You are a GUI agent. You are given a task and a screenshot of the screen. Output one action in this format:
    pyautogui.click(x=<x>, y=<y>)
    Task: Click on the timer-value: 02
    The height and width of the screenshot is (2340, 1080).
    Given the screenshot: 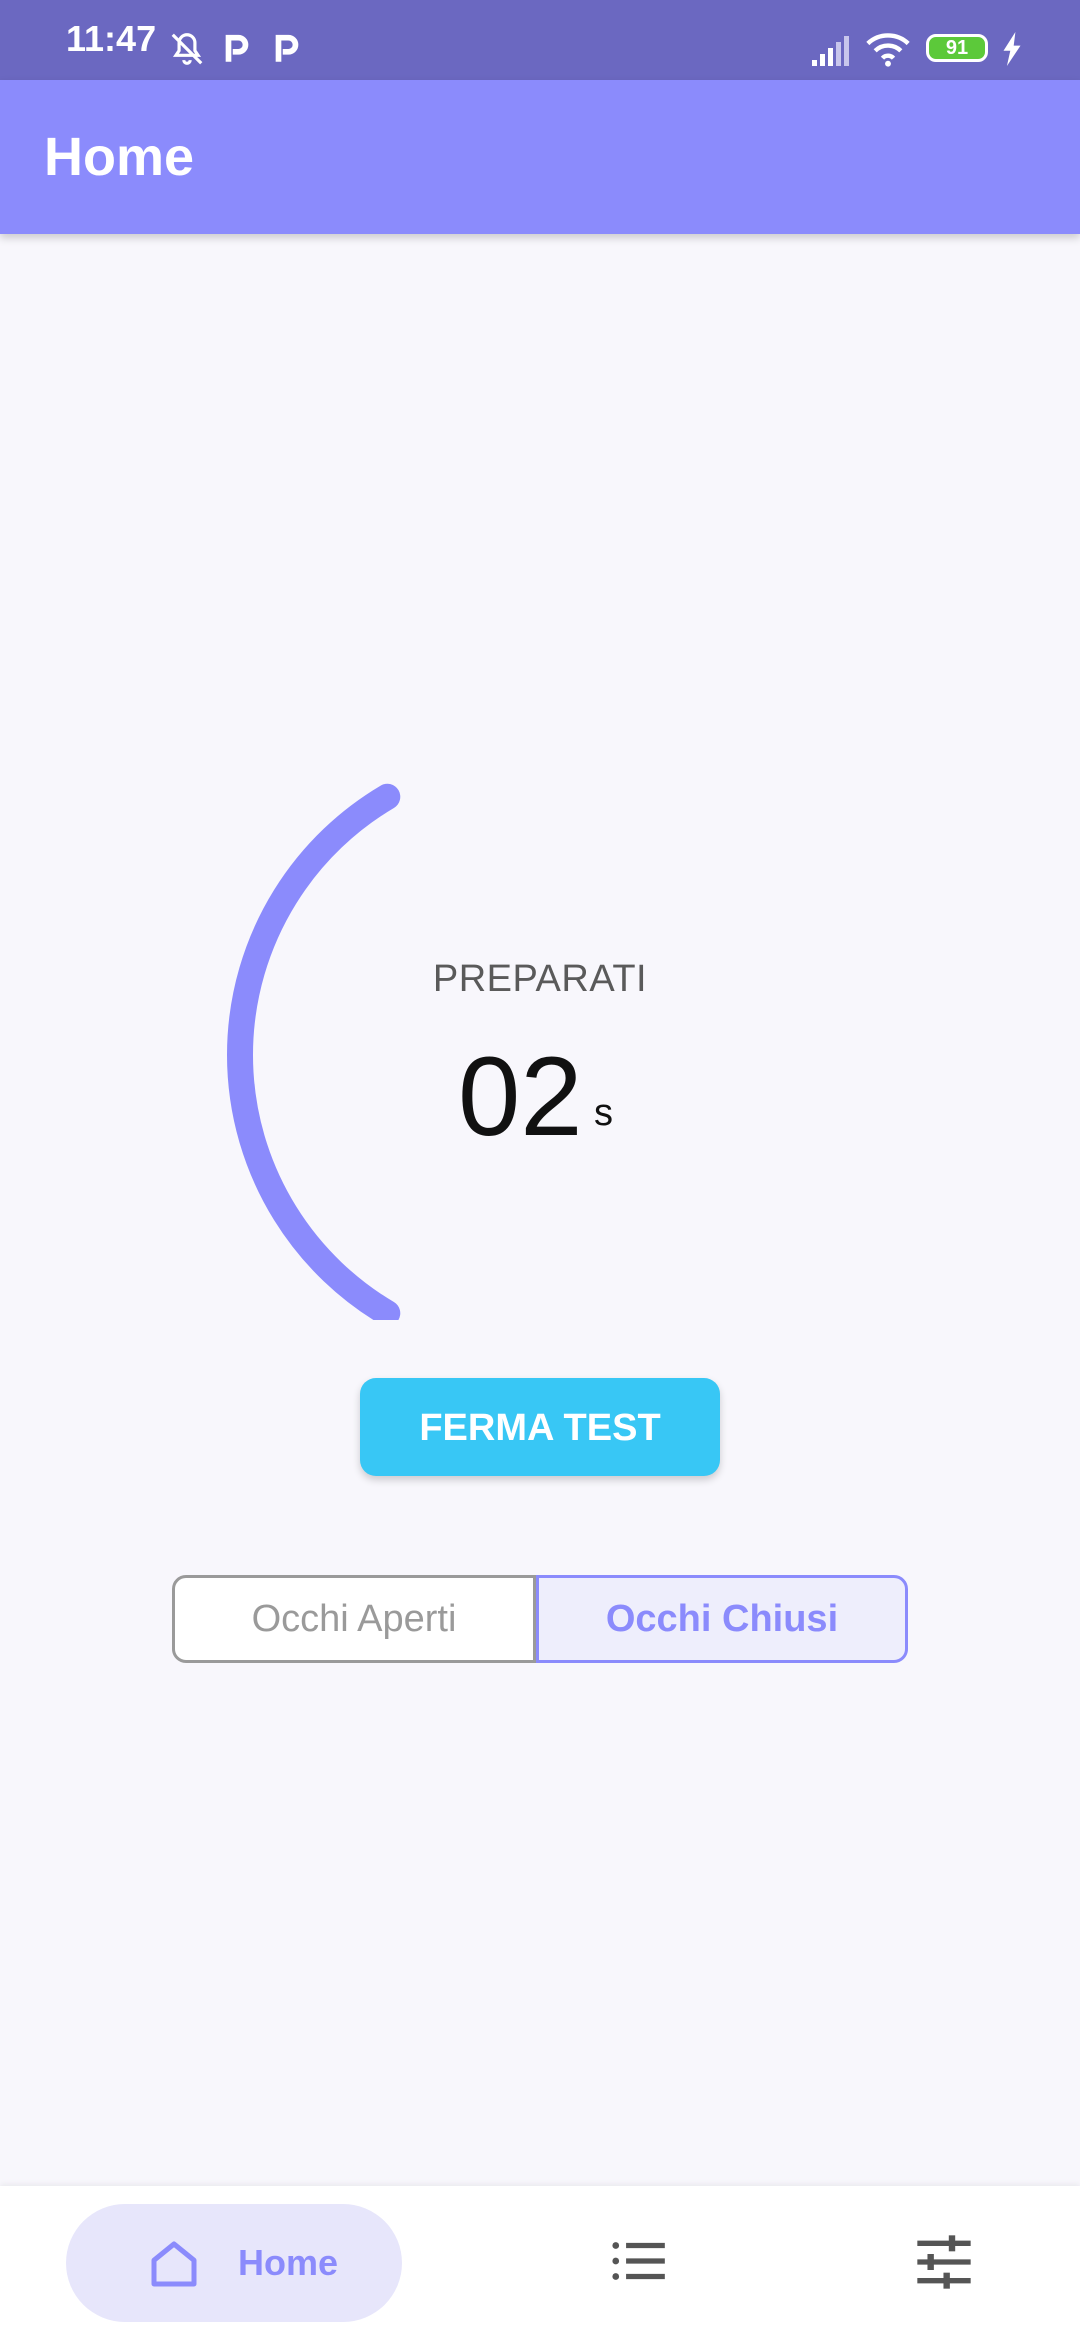 What is the action you would take?
    pyautogui.click(x=520, y=1096)
    